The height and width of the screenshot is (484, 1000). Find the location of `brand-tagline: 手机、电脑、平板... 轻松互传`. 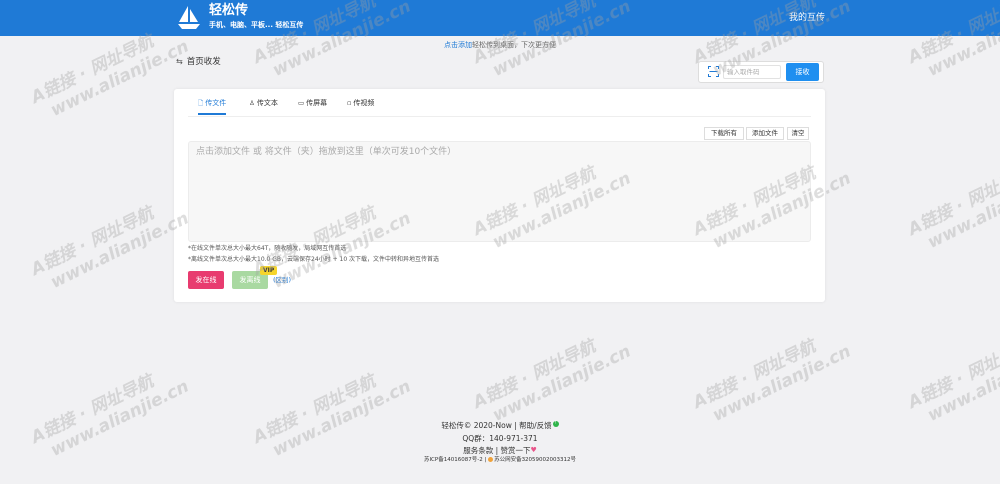

brand-tagline: 手机、电脑、平板... 轻松互传 is located at coordinates (256, 25).